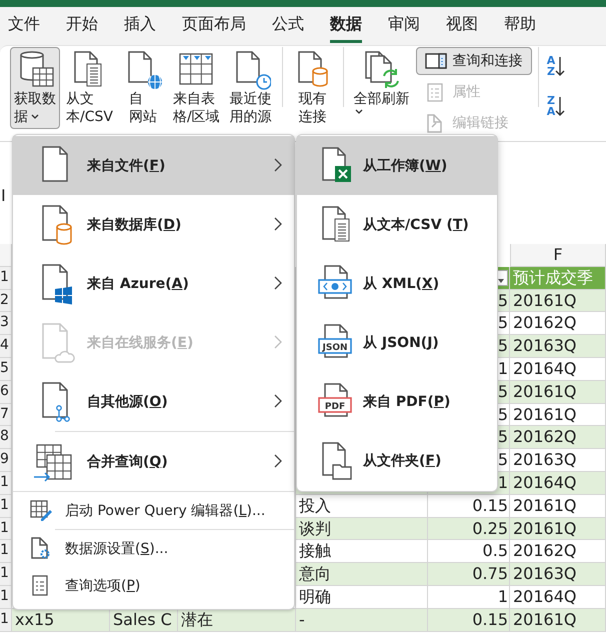  I want to click on ribbon-button: 自 网站, so click(142, 88).